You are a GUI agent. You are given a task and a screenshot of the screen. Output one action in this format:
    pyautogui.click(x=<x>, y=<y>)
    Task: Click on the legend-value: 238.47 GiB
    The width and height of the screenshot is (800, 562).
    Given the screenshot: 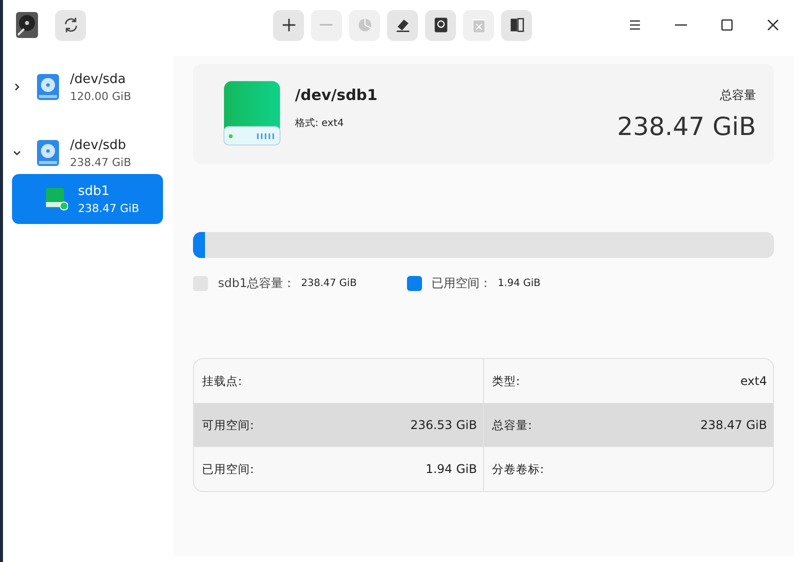 What is the action you would take?
    pyautogui.click(x=329, y=283)
    